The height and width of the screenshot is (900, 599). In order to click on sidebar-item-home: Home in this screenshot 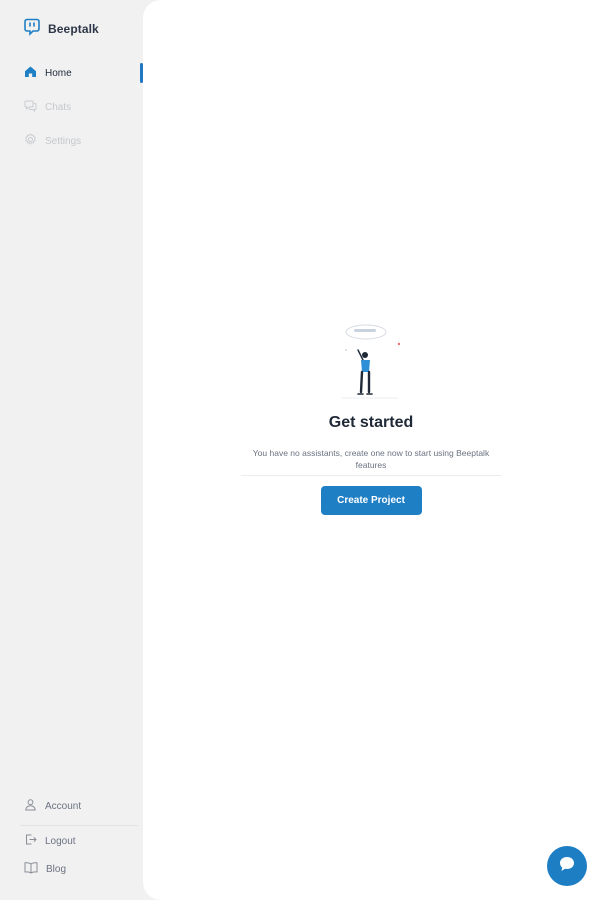, I will do `click(48, 73)`.